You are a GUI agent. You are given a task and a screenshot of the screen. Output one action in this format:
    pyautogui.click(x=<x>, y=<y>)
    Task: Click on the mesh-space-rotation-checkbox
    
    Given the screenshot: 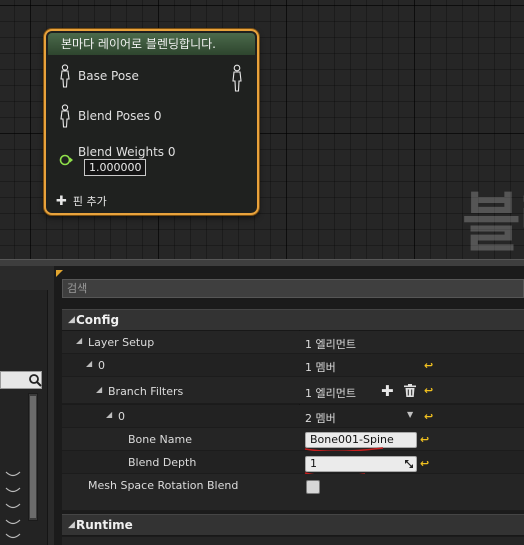 What is the action you would take?
    pyautogui.click(x=313, y=487)
    